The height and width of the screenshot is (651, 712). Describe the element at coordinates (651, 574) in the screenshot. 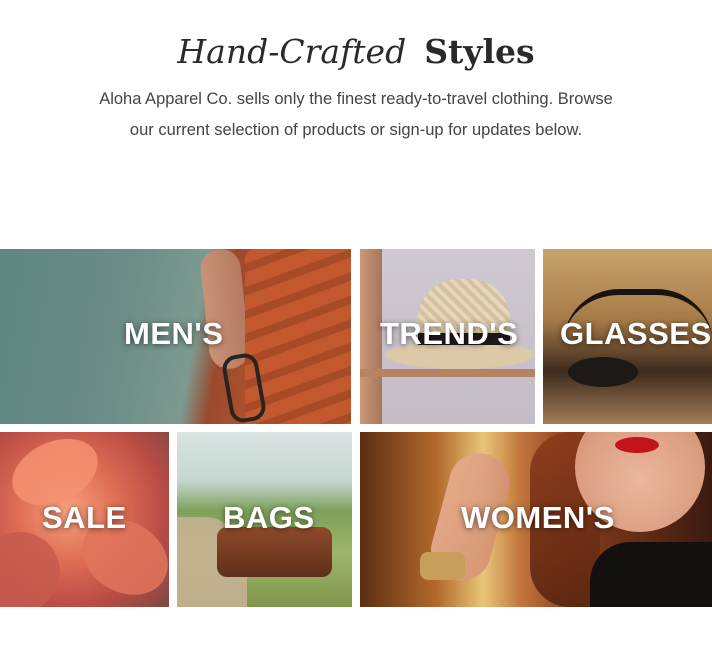

I see `womens-shirt-image` at that location.